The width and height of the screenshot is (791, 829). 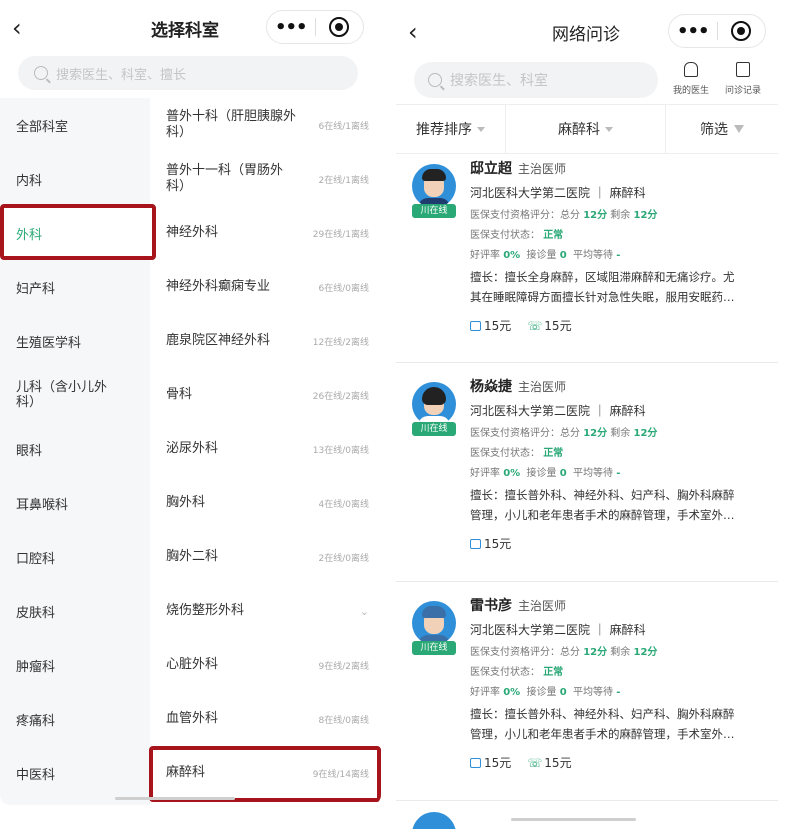 What do you see at coordinates (75, 719) in the screenshot?
I see `dept-item: 疼痛科` at bounding box center [75, 719].